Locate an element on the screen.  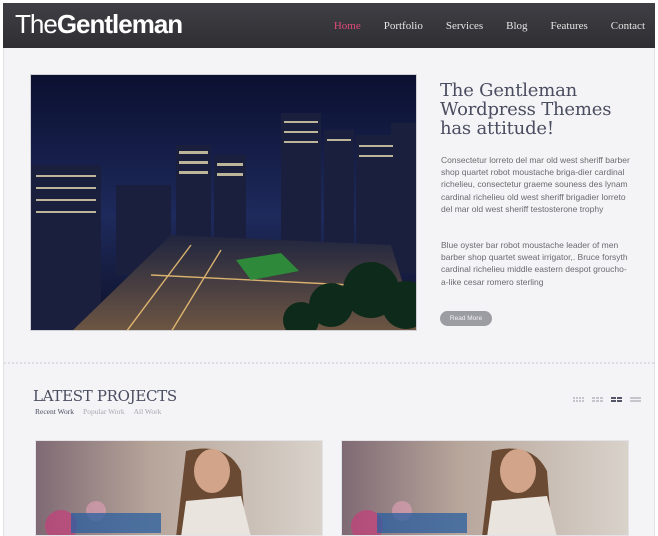
read-more-button: Read More is located at coordinates (466, 318).